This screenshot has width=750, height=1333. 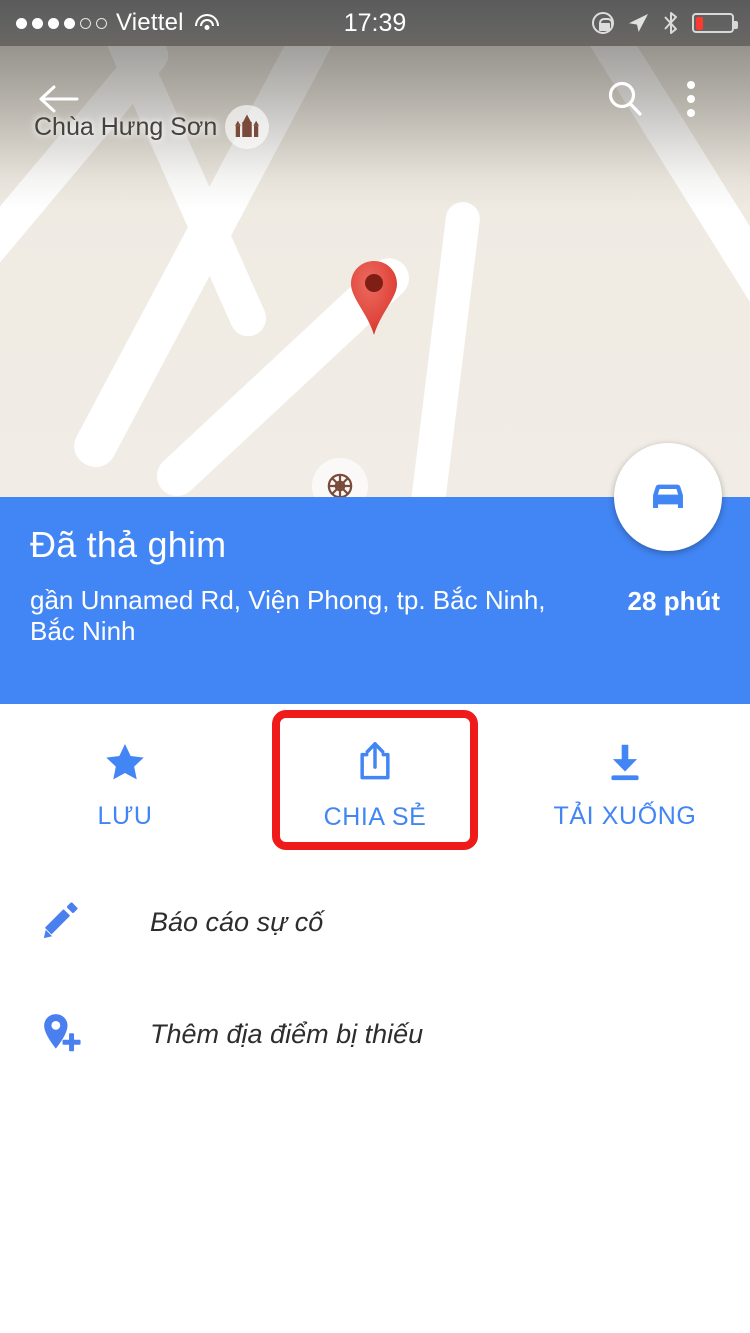 I want to click on pencil-icon, so click(x=67, y=922).